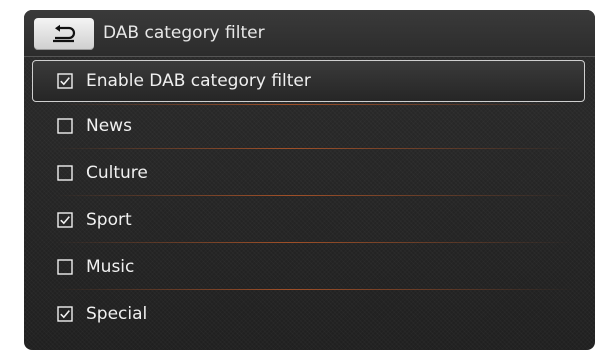 The width and height of the screenshot is (601, 352). What do you see at coordinates (110, 266) in the screenshot?
I see `list-item-label: Music` at bounding box center [110, 266].